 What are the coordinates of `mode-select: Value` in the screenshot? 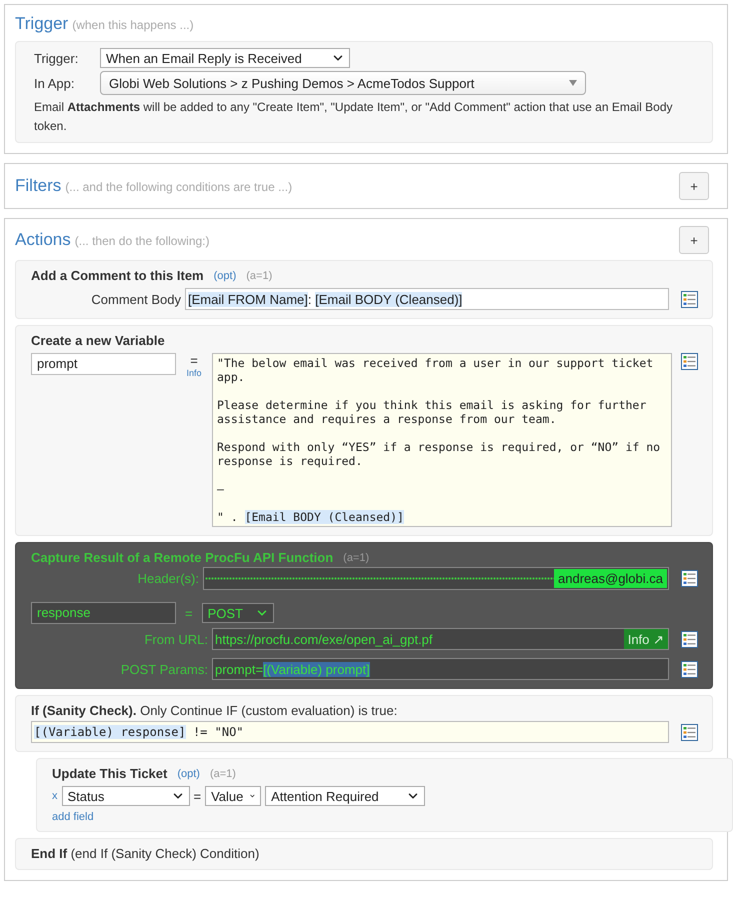 It's located at (233, 796).